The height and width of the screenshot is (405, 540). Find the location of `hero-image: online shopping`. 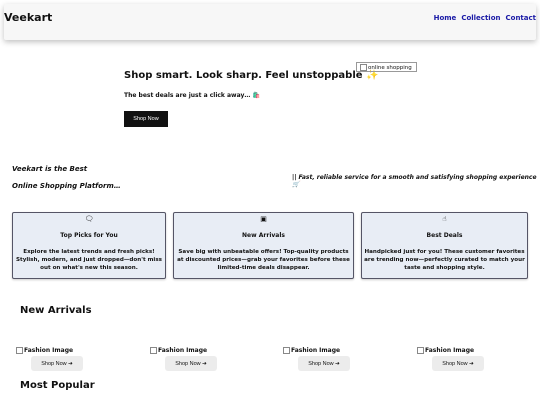

hero-image: online shopping is located at coordinates (386, 67).